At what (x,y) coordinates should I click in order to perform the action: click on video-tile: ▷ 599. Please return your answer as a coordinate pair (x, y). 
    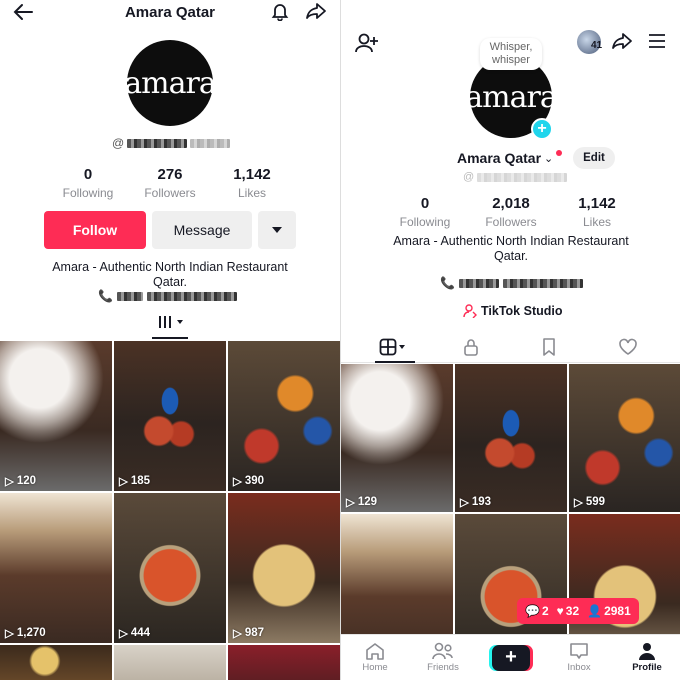
    Looking at the image, I should click on (624, 438).